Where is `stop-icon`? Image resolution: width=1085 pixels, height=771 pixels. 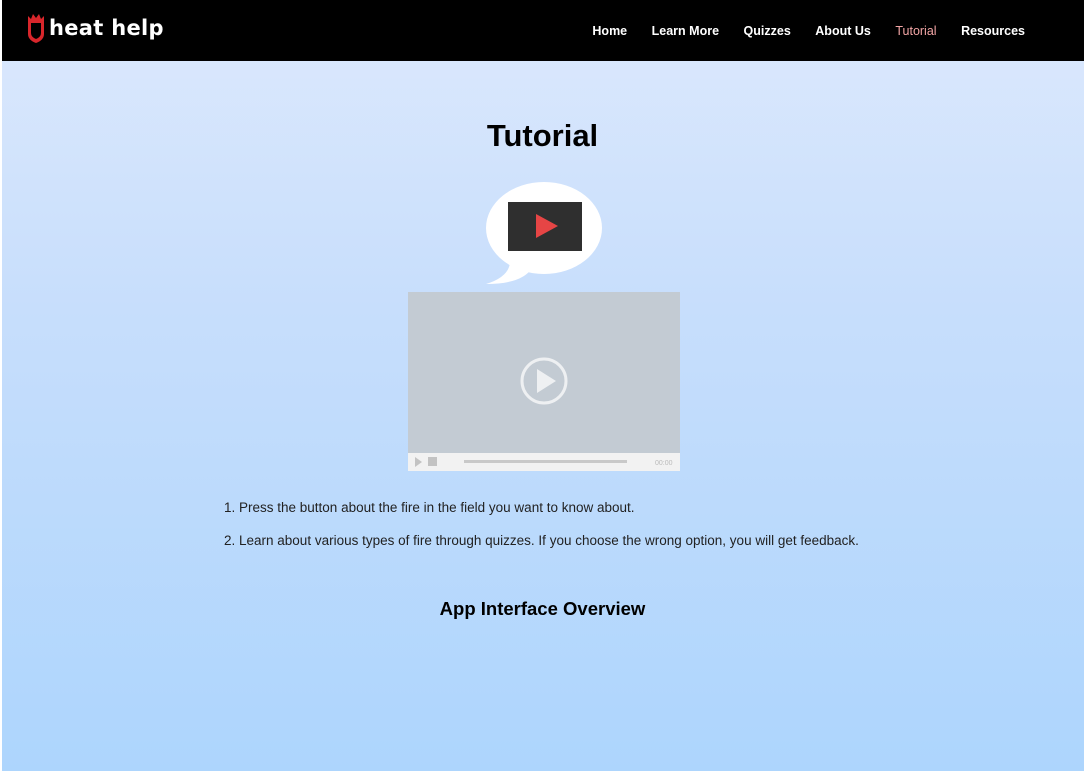
stop-icon is located at coordinates (432, 461).